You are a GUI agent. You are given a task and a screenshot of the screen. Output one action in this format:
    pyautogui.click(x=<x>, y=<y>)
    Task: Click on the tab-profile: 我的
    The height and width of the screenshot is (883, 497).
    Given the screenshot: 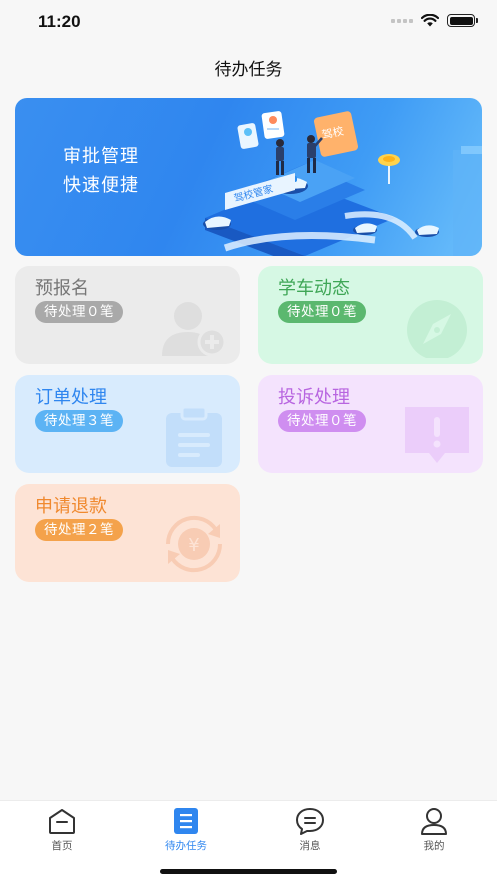 What is the action you would take?
    pyautogui.click(x=434, y=830)
    